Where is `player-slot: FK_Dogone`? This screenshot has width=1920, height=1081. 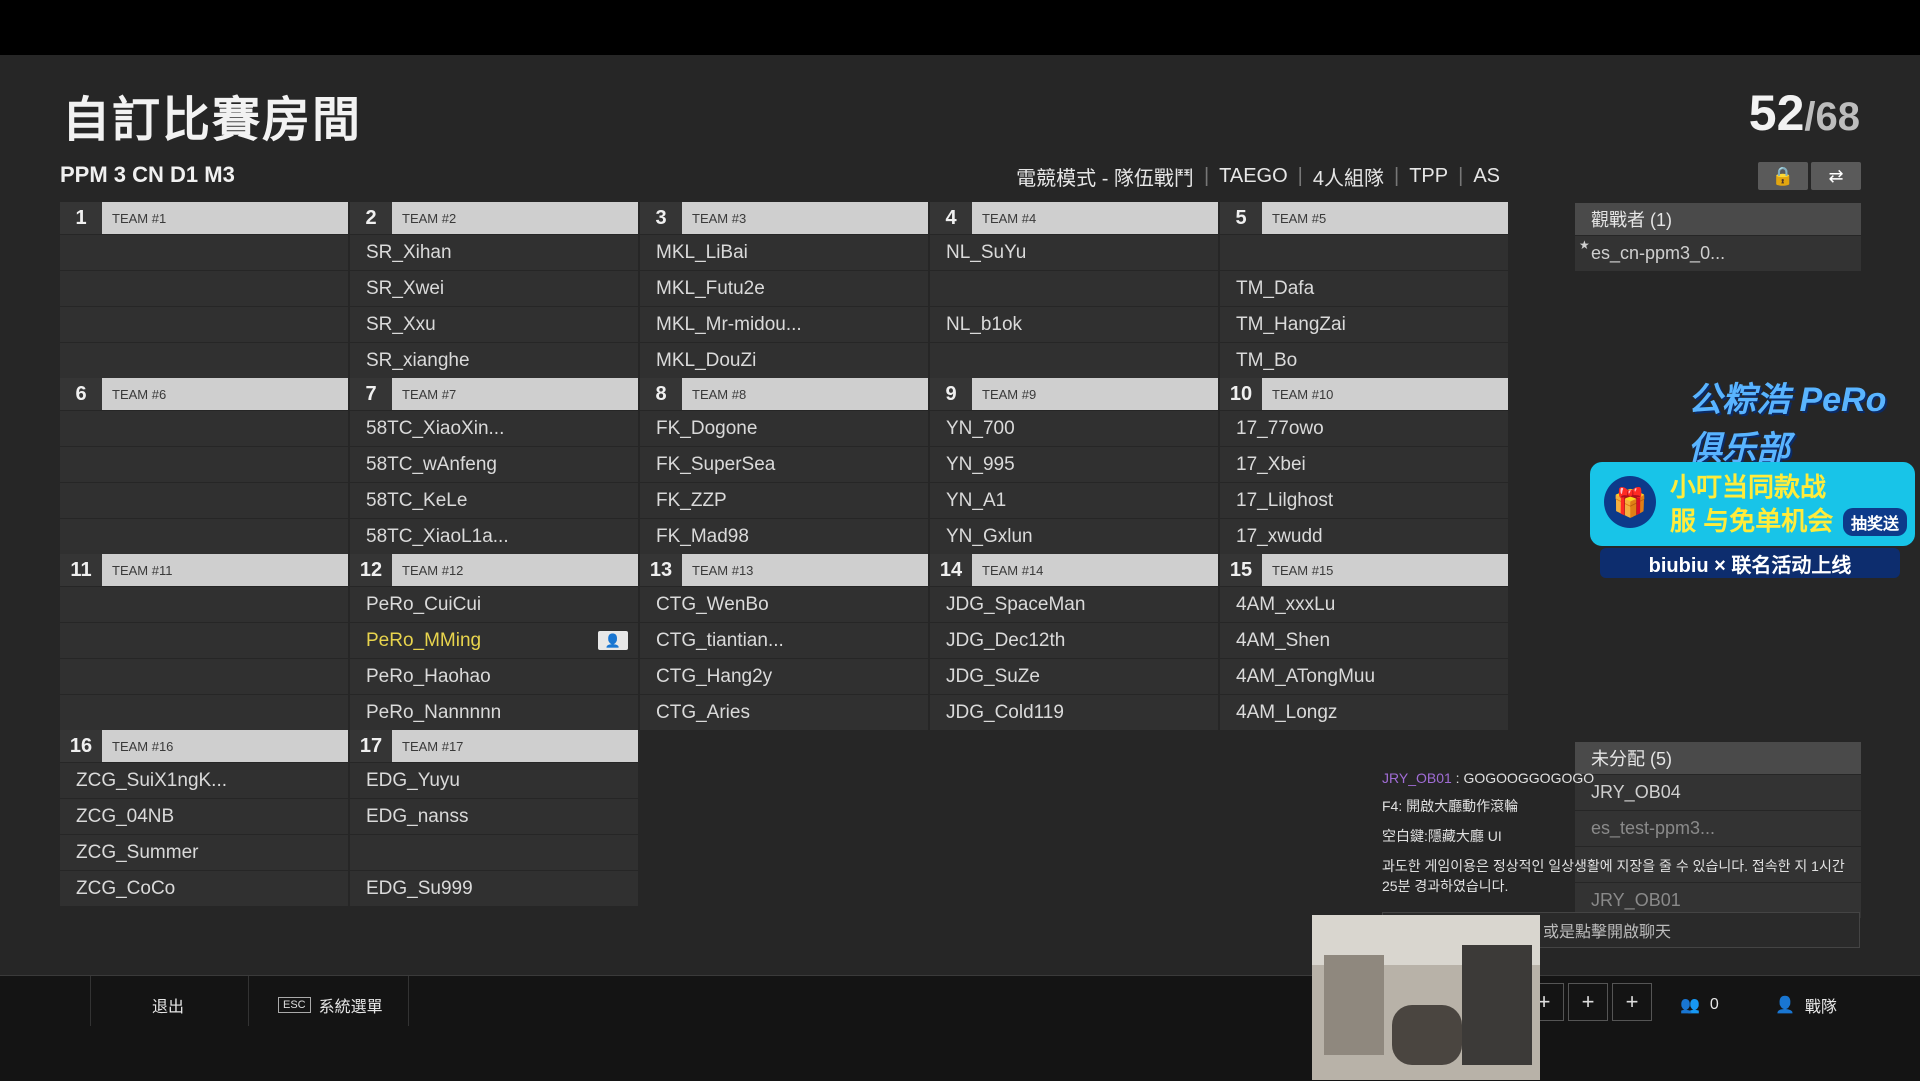 player-slot: FK_Dogone is located at coordinates (784, 428).